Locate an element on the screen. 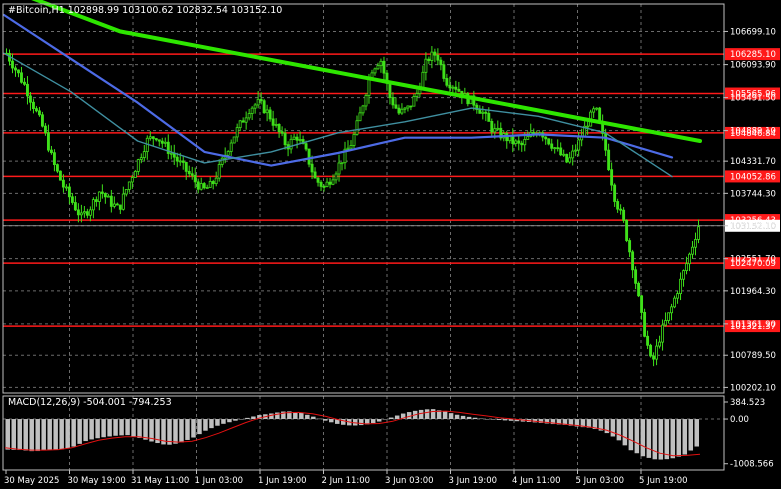 Image resolution: width=781 pixels, height=489 pixels. price-level-label: 104052.86 is located at coordinates (753, 177).